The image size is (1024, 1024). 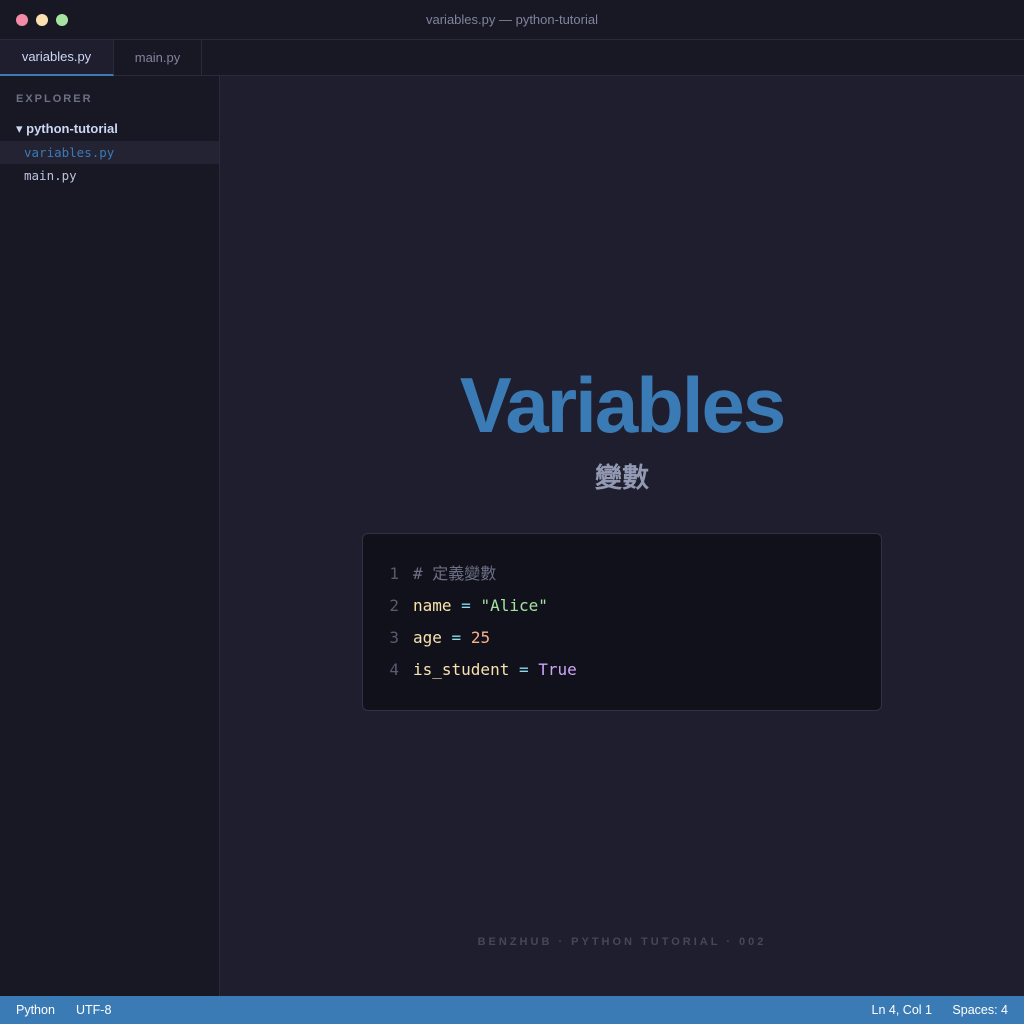 What do you see at coordinates (557, 669) in the screenshot?
I see `code-token-kw: True` at bounding box center [557, 669].